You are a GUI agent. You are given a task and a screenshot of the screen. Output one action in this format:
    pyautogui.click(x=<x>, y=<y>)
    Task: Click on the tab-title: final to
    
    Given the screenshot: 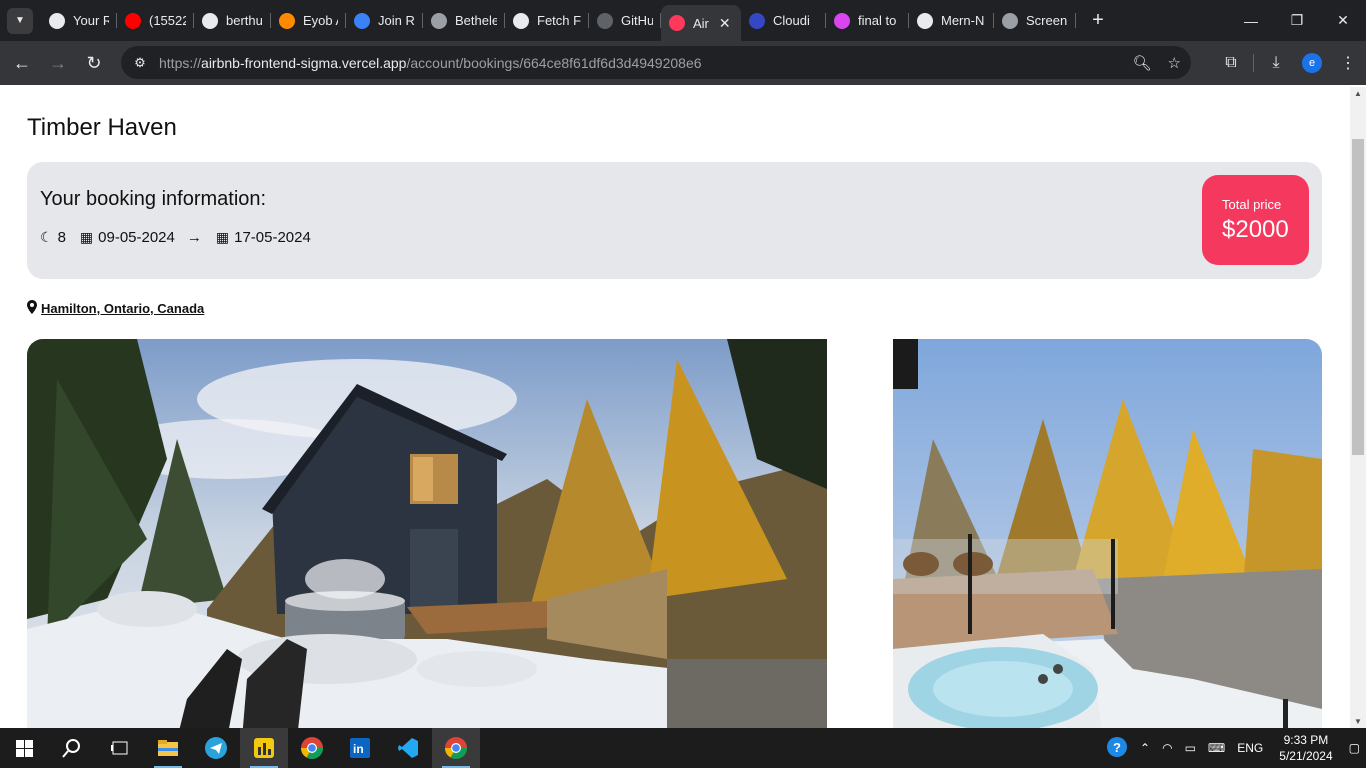 What is the action you would take?
    pyautogui.click(x=877, y=20)
    